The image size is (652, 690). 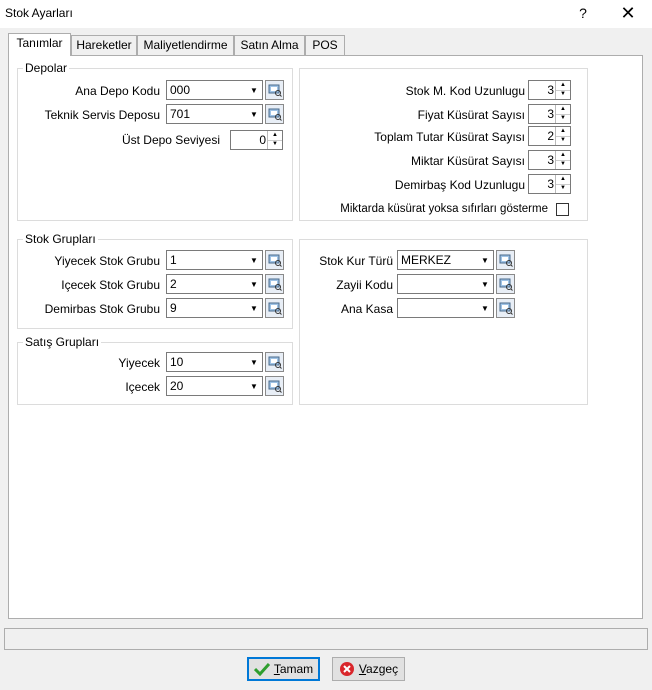 I want to click on teknik-servis-label: Teknik Servis Deposu, so click(x=102, y=115).